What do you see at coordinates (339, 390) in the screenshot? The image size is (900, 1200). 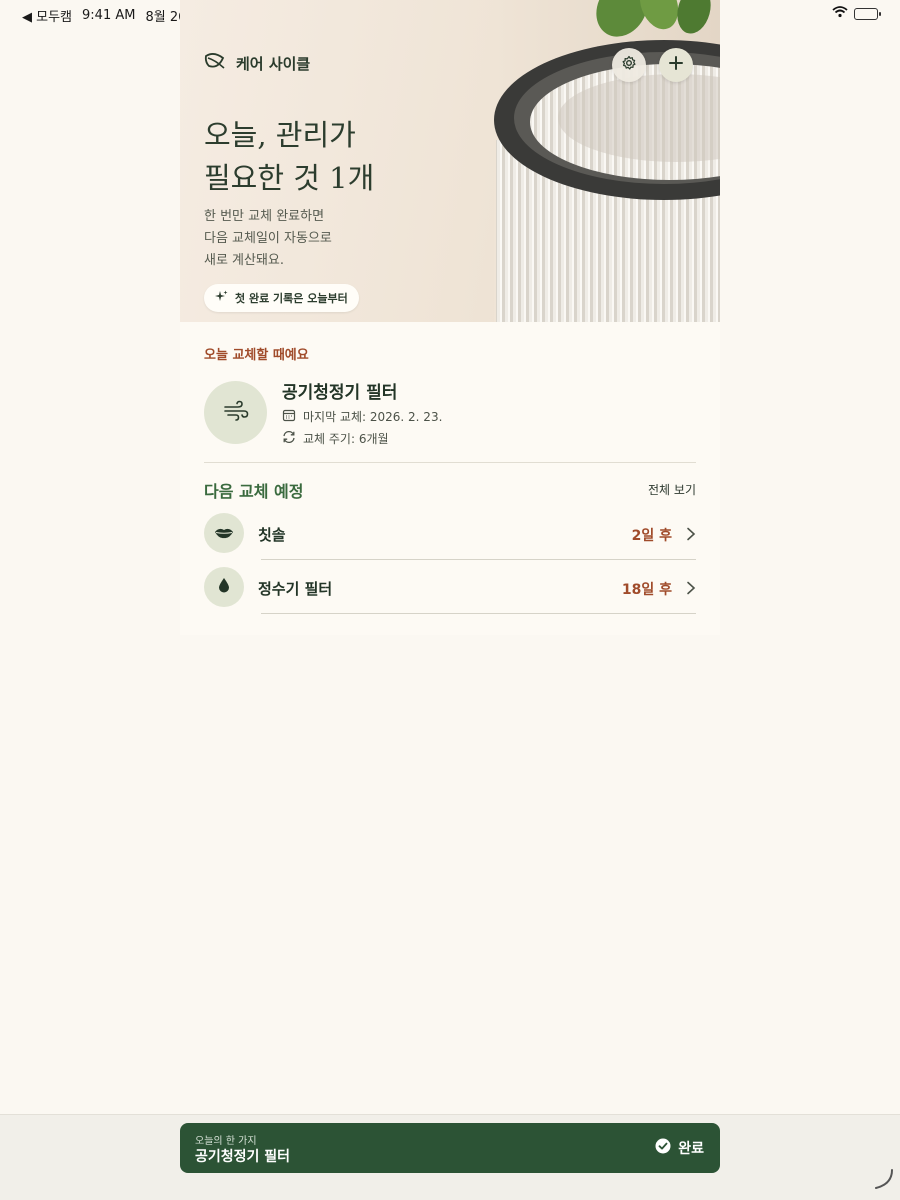 I see `today-item-name: 공기청정기 필터` at bounding box center [339, 390].